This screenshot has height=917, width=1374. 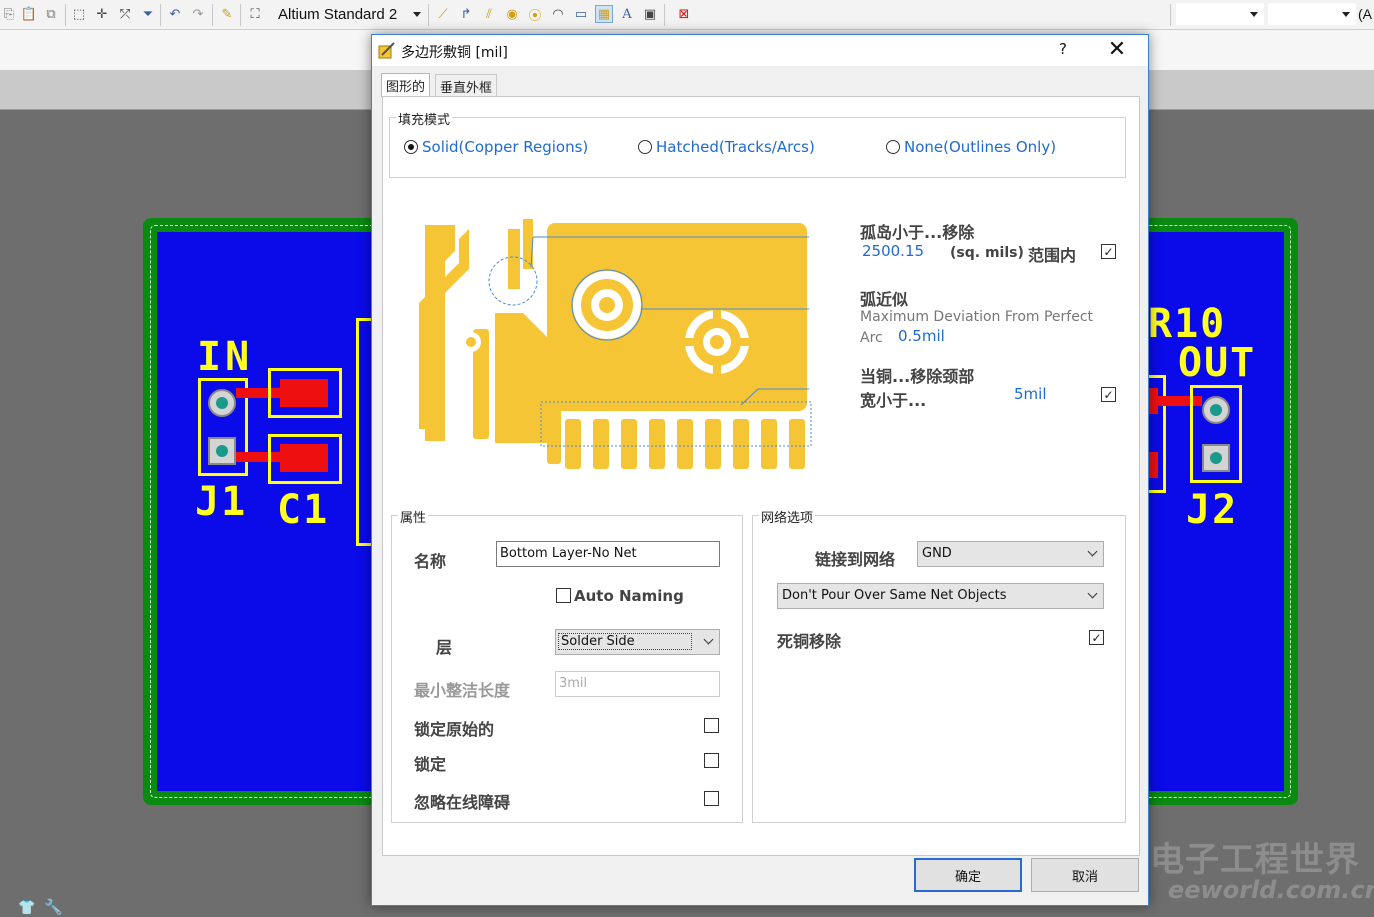 What do you see at coordinates (443, 14) in the screenshot?
I see `route-icon: ⟋` at bounding box center [443, 14].